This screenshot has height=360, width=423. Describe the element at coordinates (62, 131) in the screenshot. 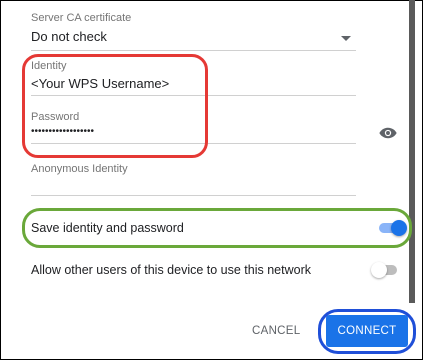

I see `password-input: ••••••••••••••••••` at that location.